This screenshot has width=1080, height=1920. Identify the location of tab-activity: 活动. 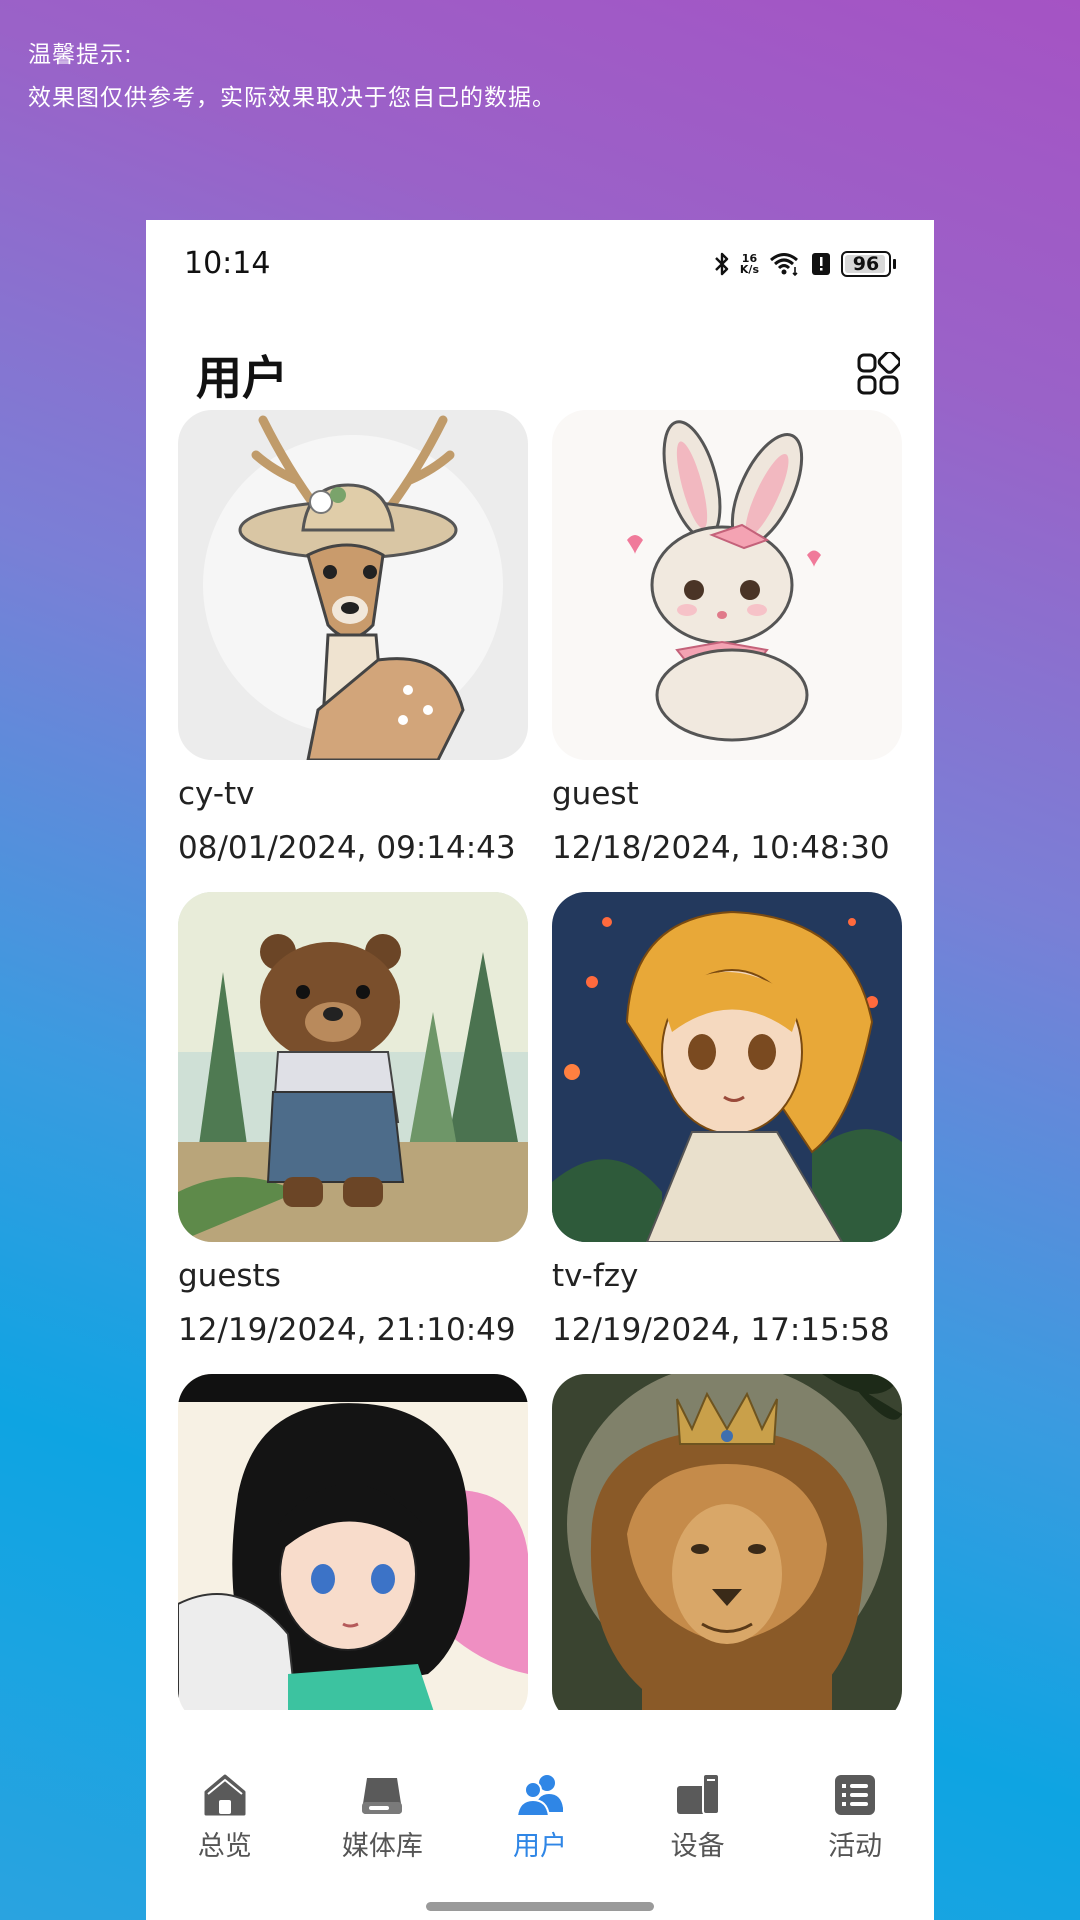
(855, 1820).